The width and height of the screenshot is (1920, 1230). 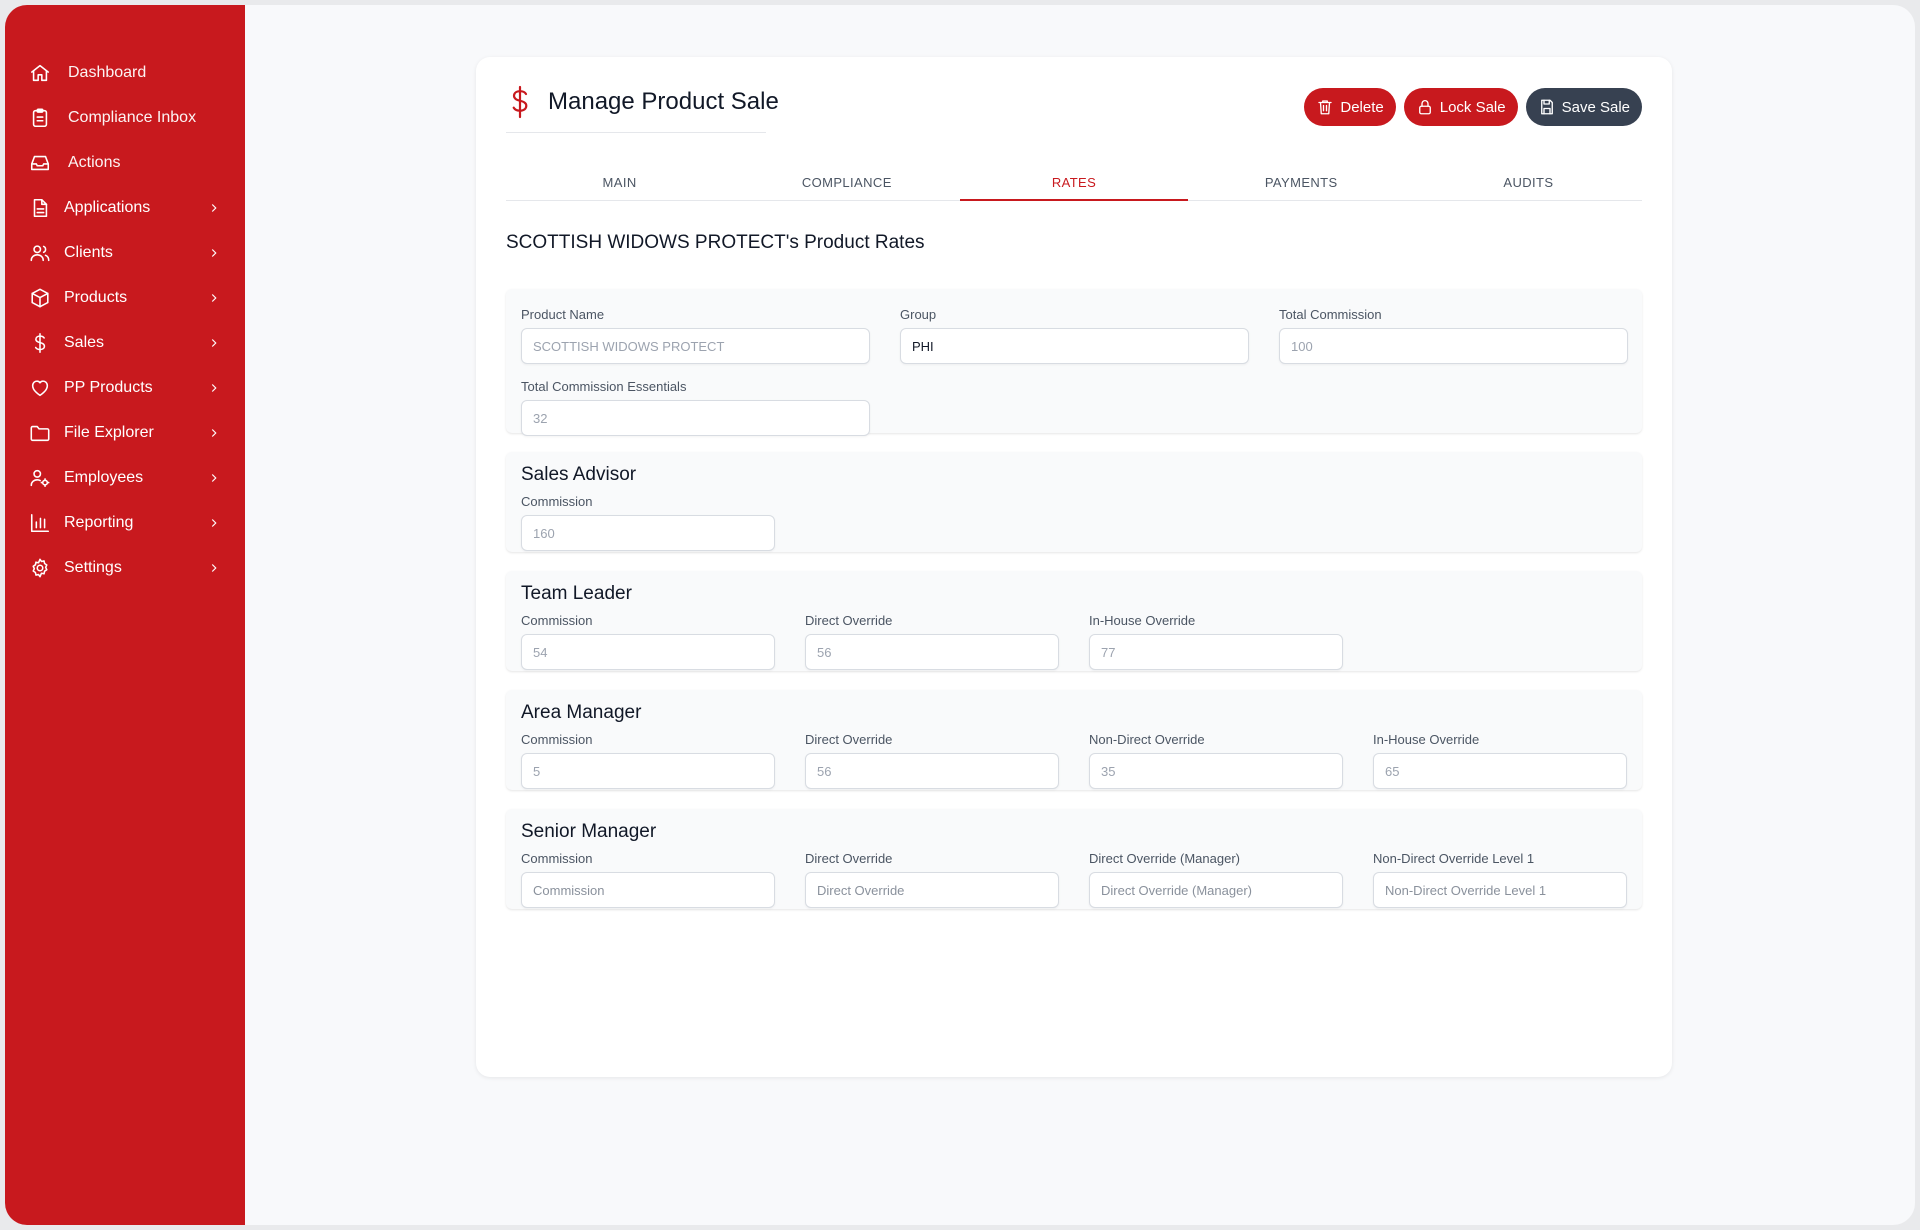 What do you see at coordinates (40, 298) in the screenshot?
I see `cube-icon` at bounding box center [40, 298].